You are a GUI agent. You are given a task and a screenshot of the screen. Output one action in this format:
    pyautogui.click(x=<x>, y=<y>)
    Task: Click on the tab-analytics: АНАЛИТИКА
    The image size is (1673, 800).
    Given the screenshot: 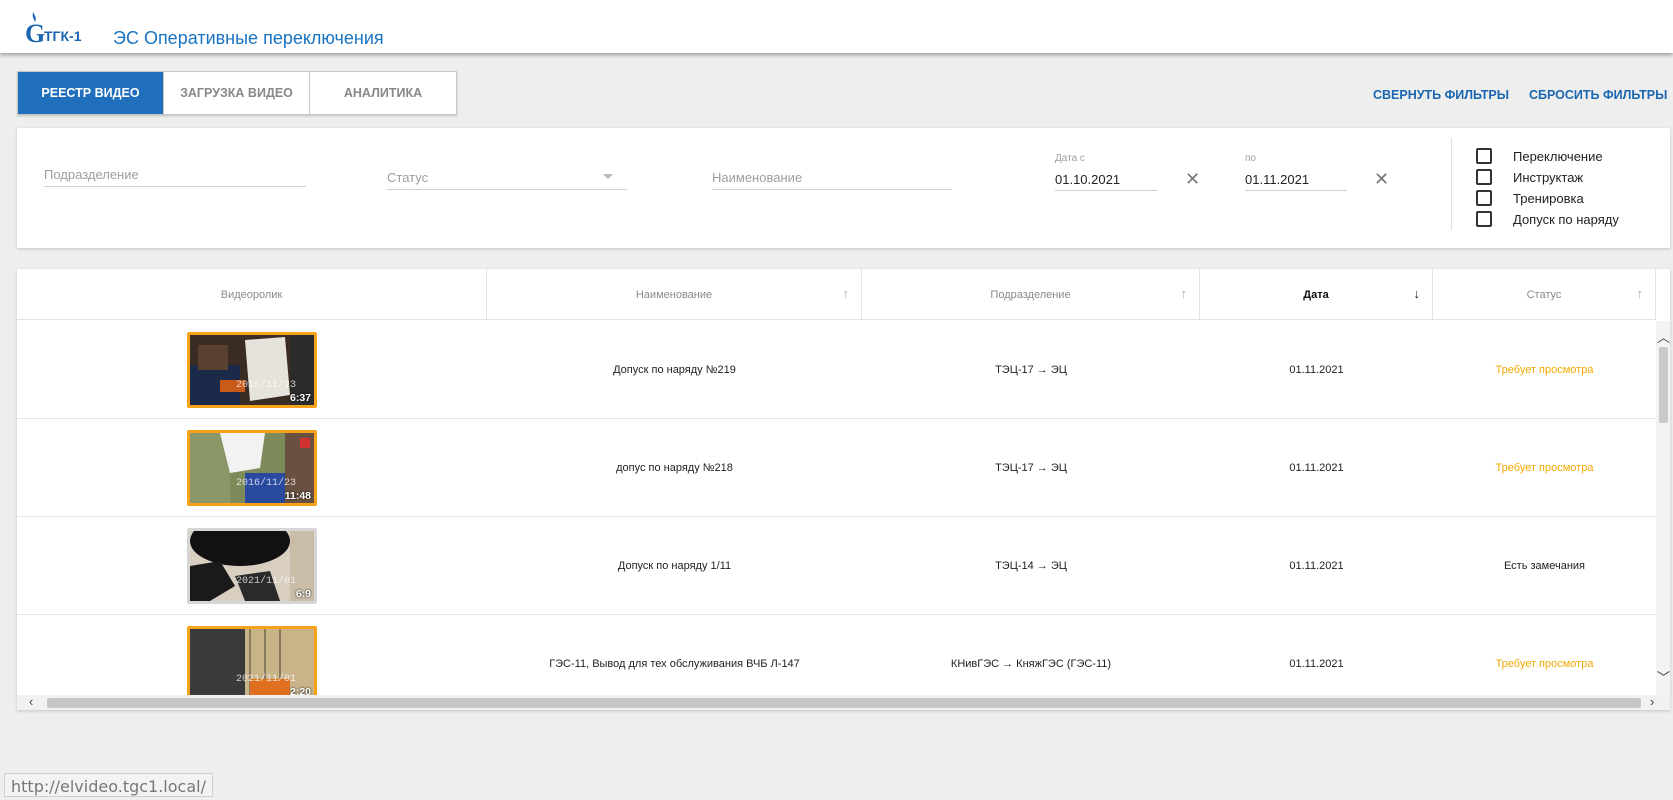 What is the action you would take?
    pyautogui.click(x=383, y=93)
    